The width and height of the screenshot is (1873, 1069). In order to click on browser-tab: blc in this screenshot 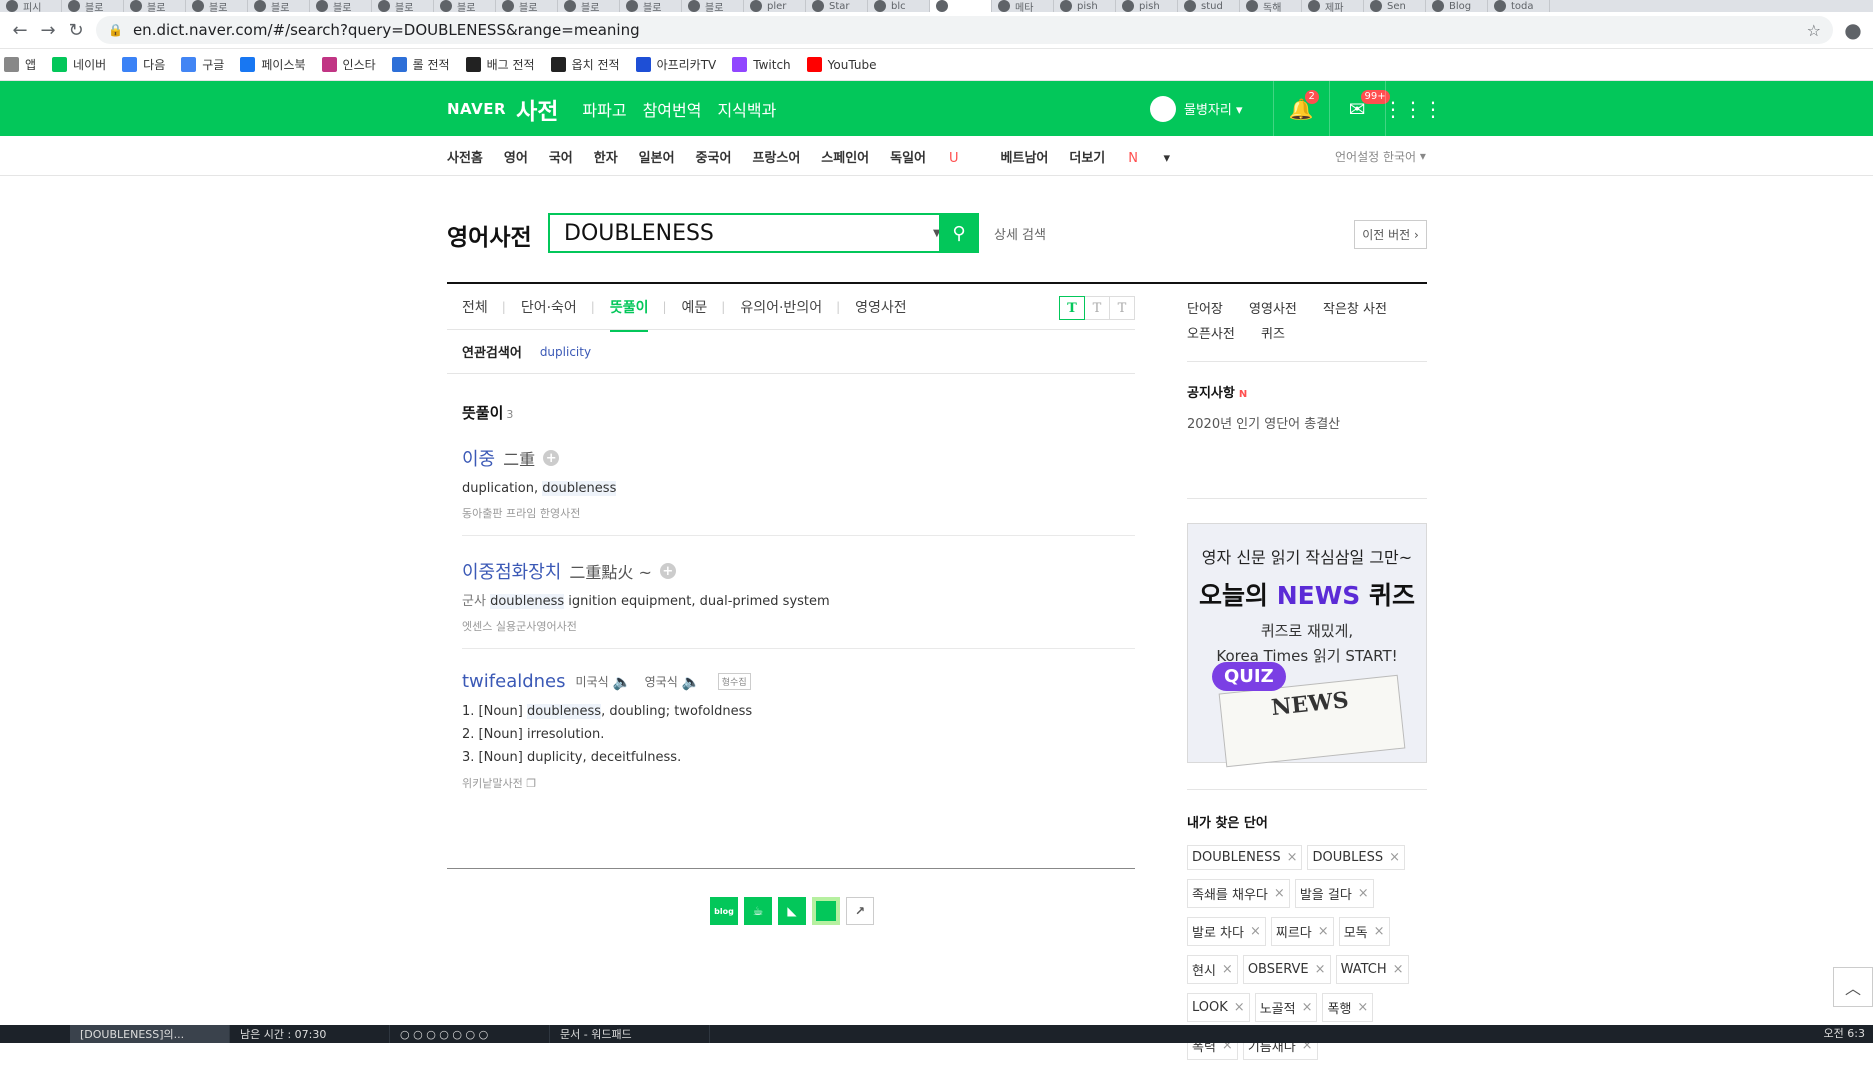, I will do `click(899, 6)`.